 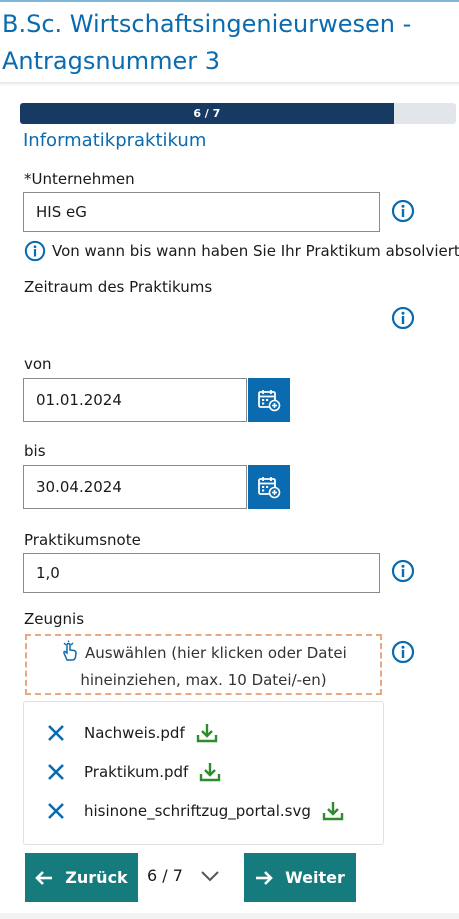 I want to click on card-divider, so click(x=229, y=84).